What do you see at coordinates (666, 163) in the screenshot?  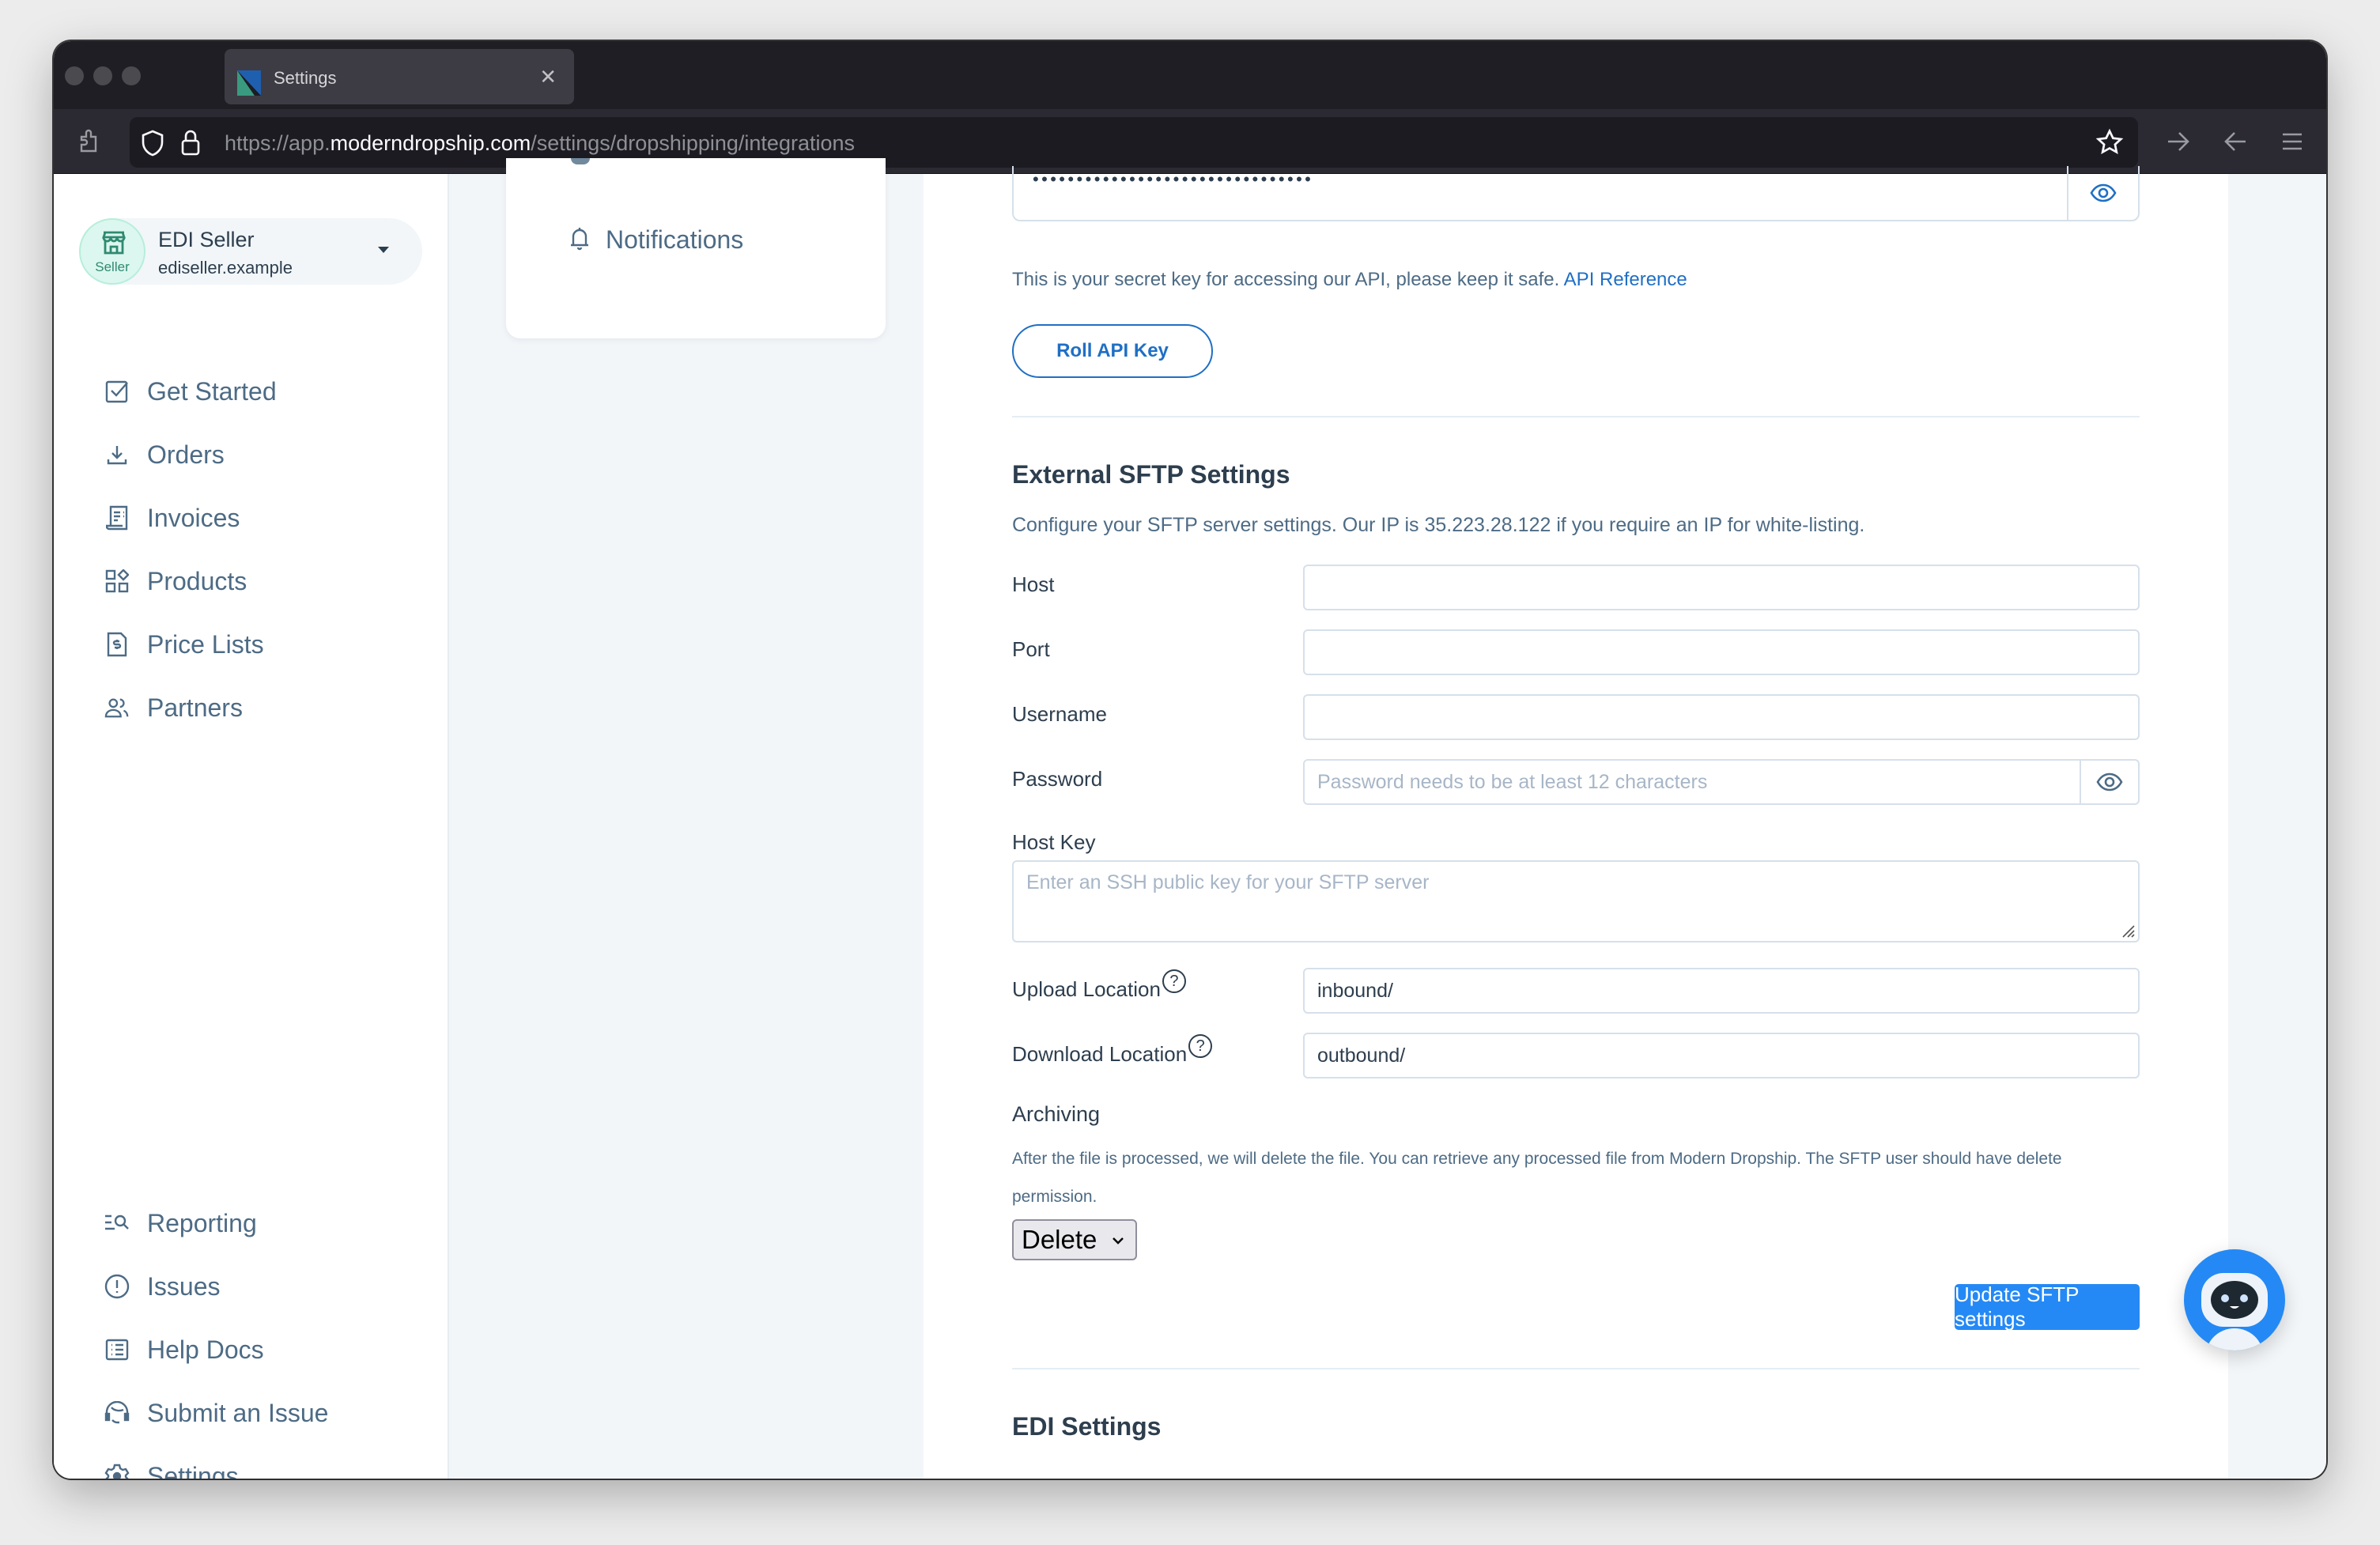 I see `subnav-item-partial` at bounding box center [666, 163].